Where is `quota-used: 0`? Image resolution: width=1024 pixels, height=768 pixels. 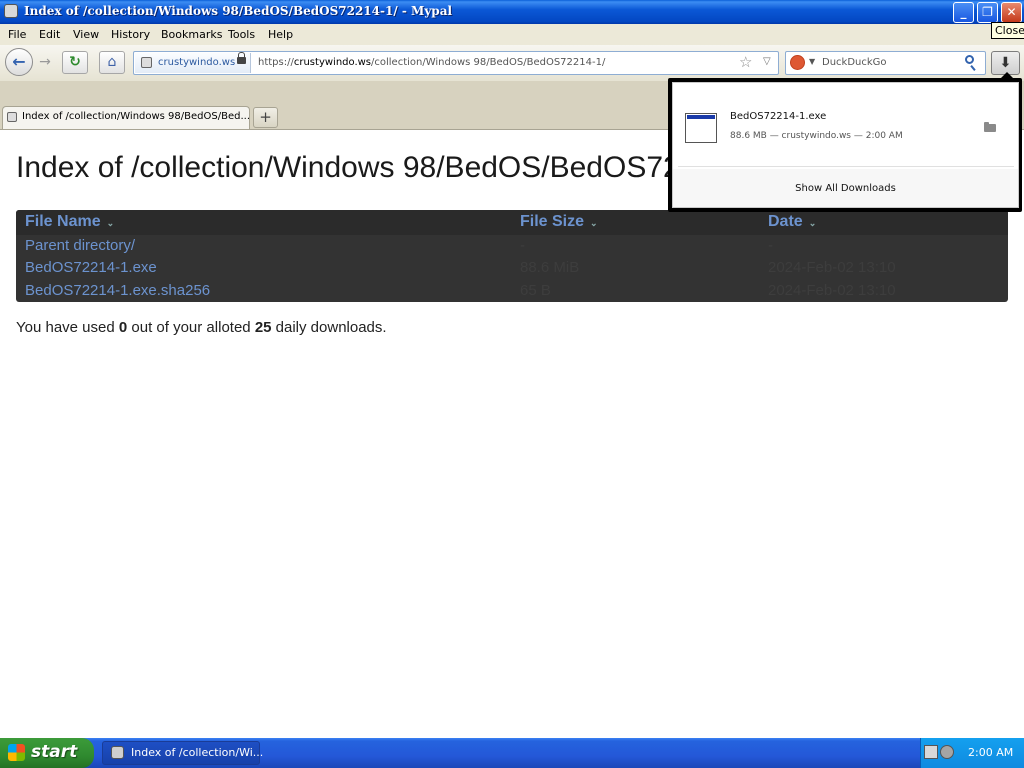 quota-used: 0 is located at coordinates (123, 327).